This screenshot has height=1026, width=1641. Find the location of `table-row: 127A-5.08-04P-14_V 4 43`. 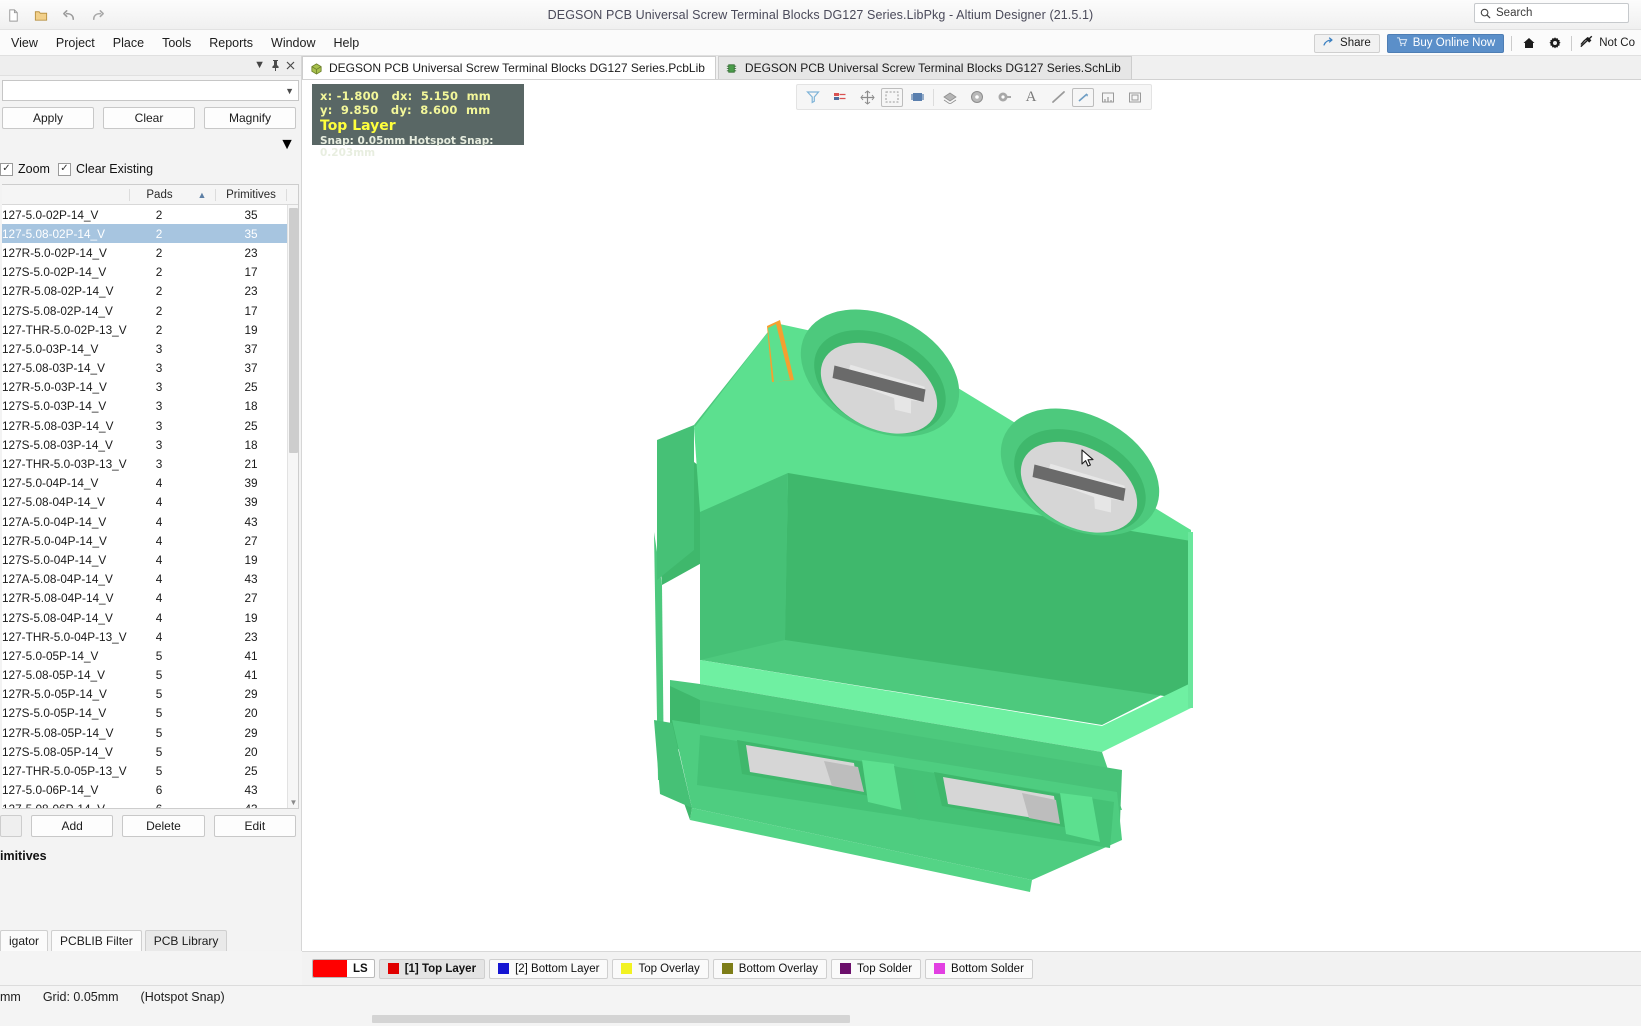

table-row: 127A-5.08-04P-14_V 4 43 is located at coordinates (150, 579).